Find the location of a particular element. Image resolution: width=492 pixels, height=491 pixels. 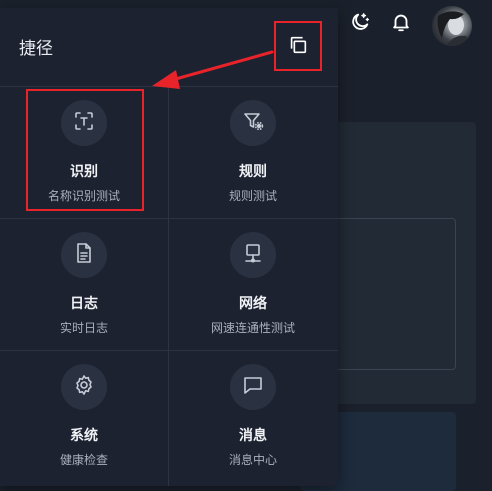

annotation-arrow is located at coordinates (213, 69).